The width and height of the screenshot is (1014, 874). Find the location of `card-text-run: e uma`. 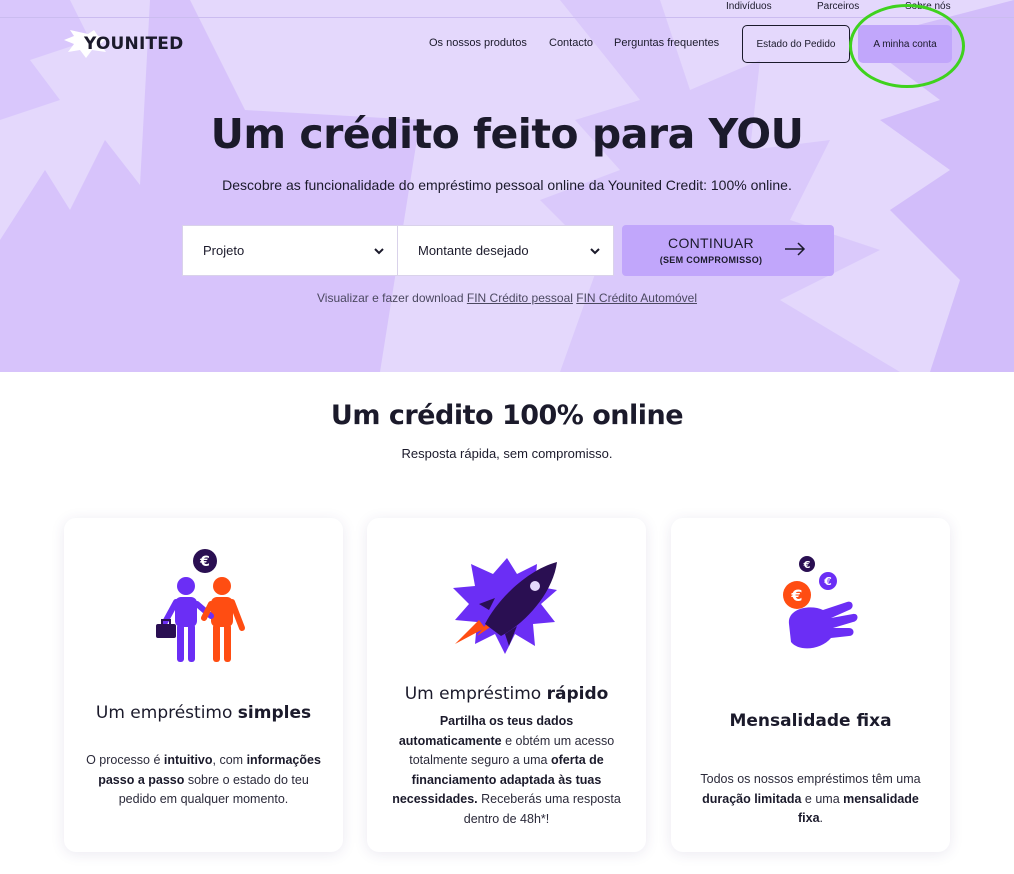

card-text-run: e uma is located at coordinates (822, 798).